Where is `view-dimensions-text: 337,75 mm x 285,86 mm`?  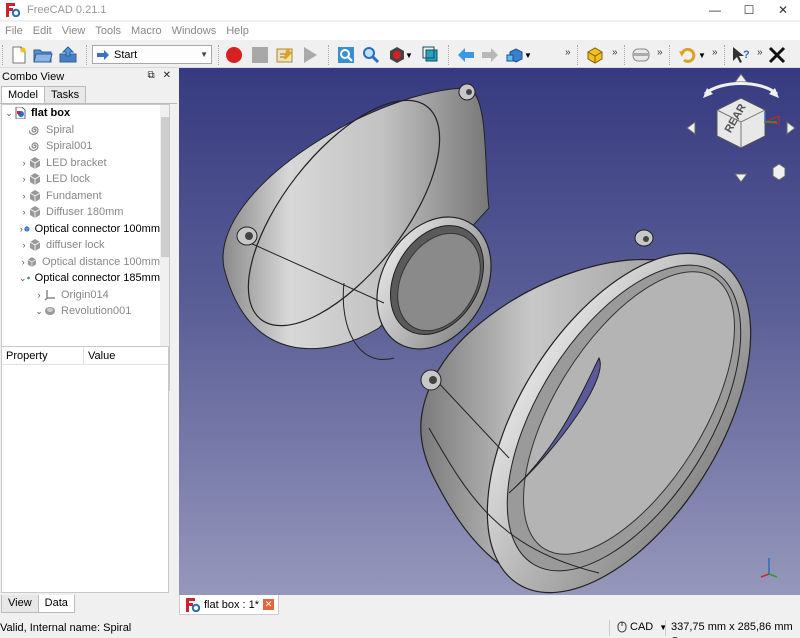 view-dimensions-text: 337,75 mm x 285,86 mm is located at coordinates (732, 627).